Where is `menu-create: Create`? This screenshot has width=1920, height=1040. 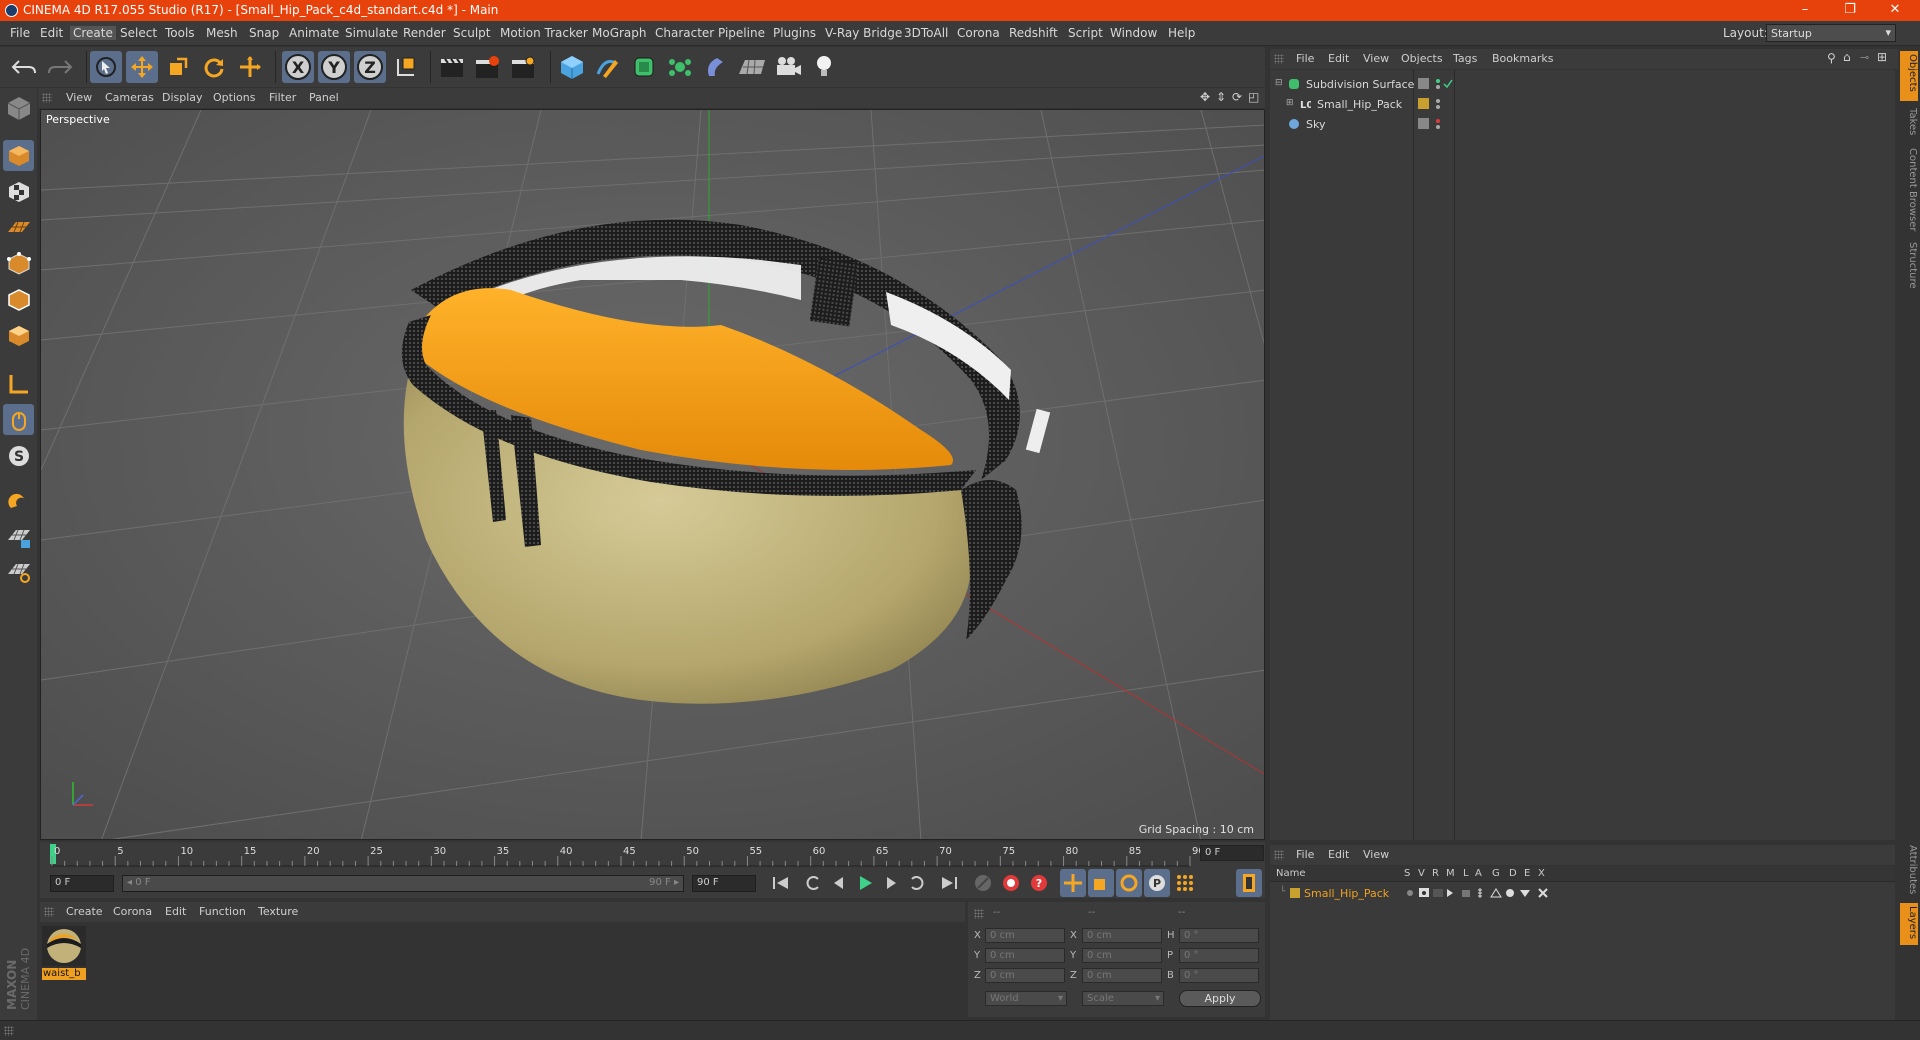 menu-create: Create is located at coordinates (93, 33).